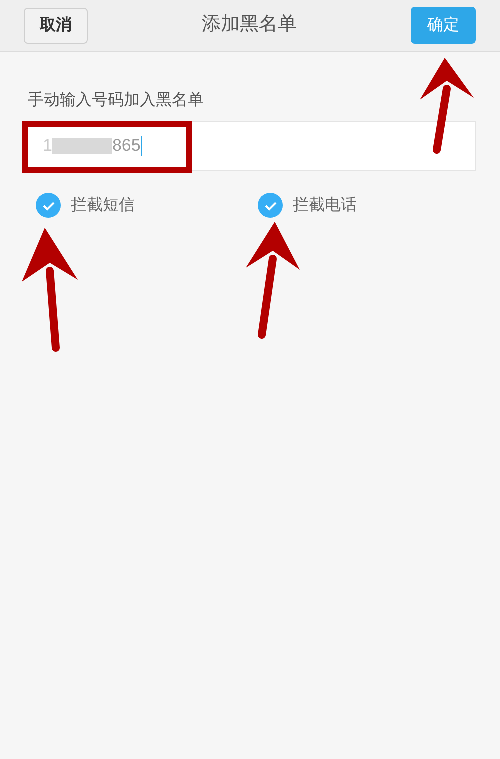 This screenshot has height=759, width=500. Describe the element at coordinates (82, 146) in the screenshot. I see `blurred-digits` at that location.